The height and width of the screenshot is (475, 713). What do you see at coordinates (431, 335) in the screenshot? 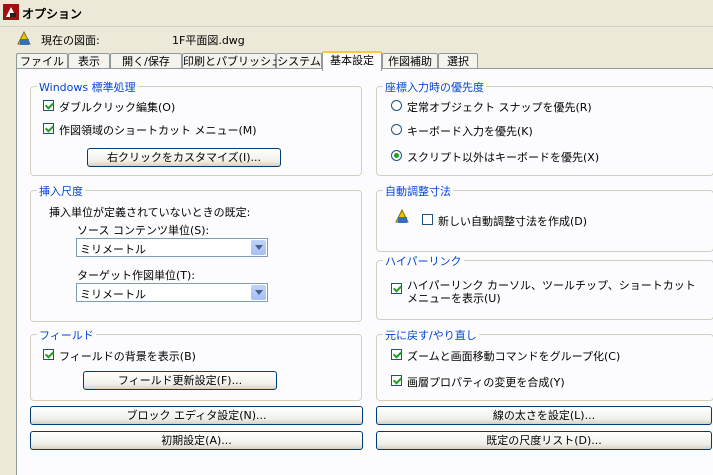
I see `group-title: 元に戻す/やり直し` at bounding box center [431, 335].